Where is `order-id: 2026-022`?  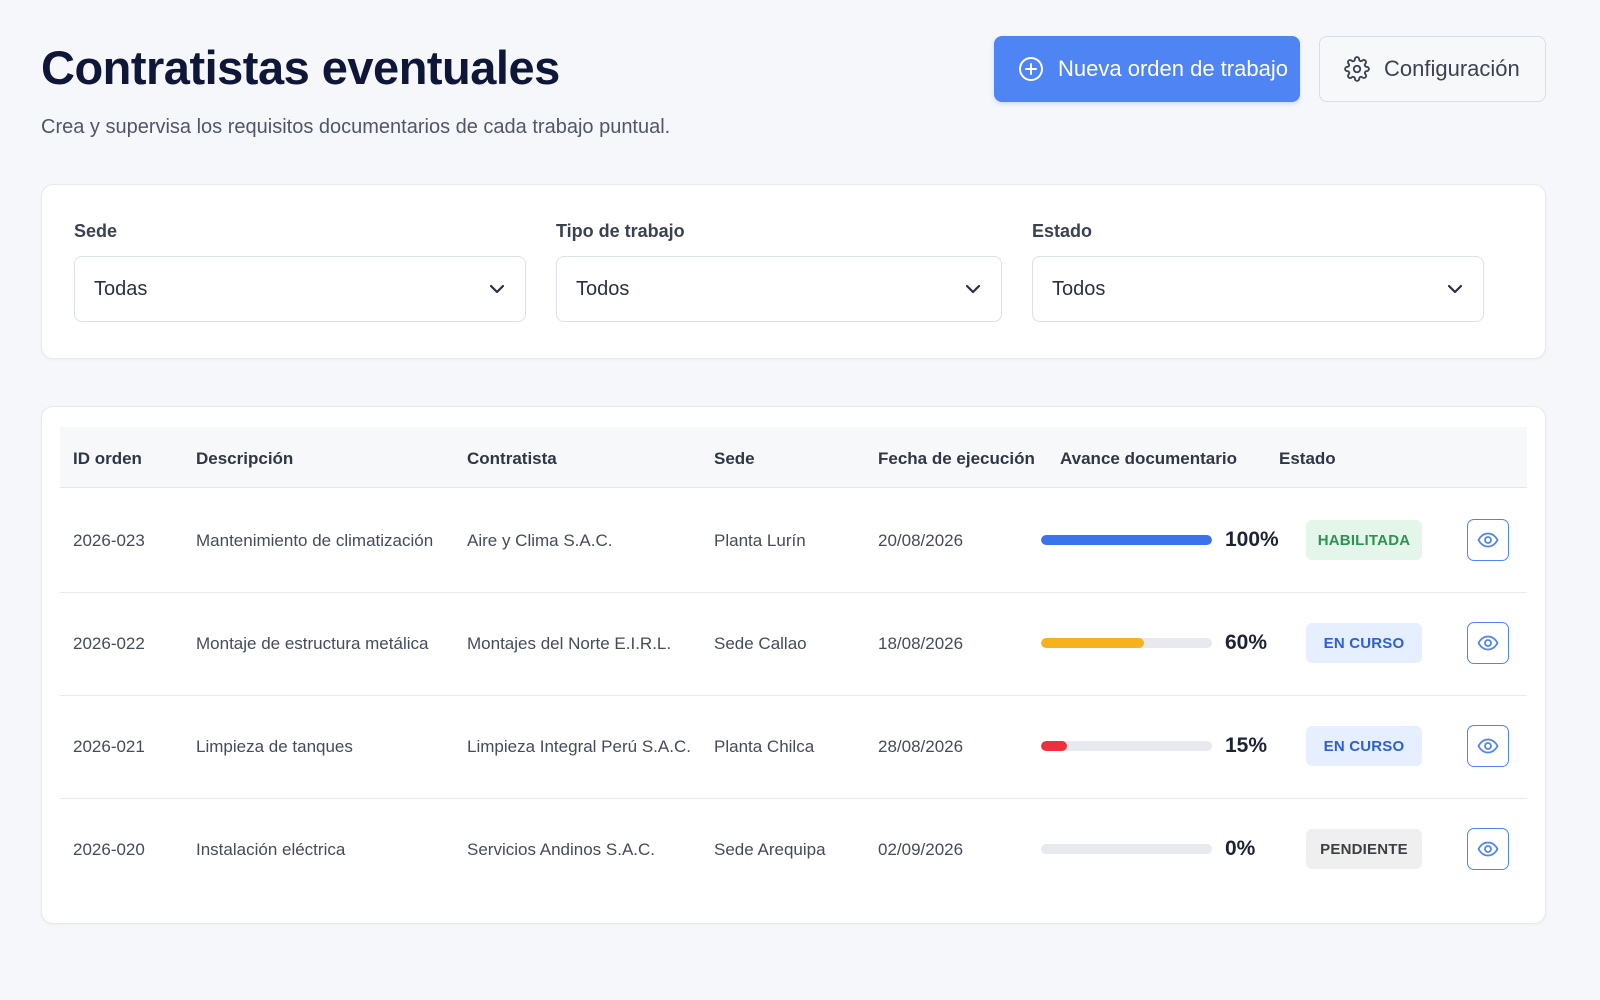 order-id: 2026-022 is located at coordinates (109, 643).